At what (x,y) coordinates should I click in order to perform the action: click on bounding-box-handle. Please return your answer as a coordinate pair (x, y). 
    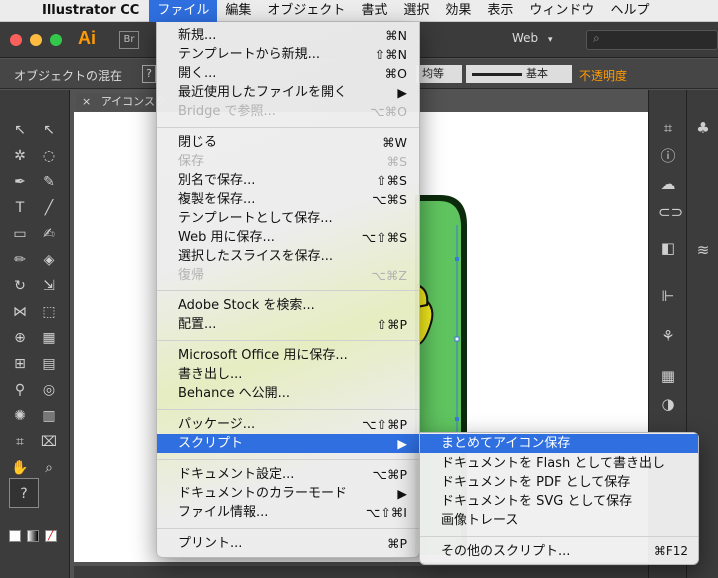
    Looking at the image, I should click on (457, 339).